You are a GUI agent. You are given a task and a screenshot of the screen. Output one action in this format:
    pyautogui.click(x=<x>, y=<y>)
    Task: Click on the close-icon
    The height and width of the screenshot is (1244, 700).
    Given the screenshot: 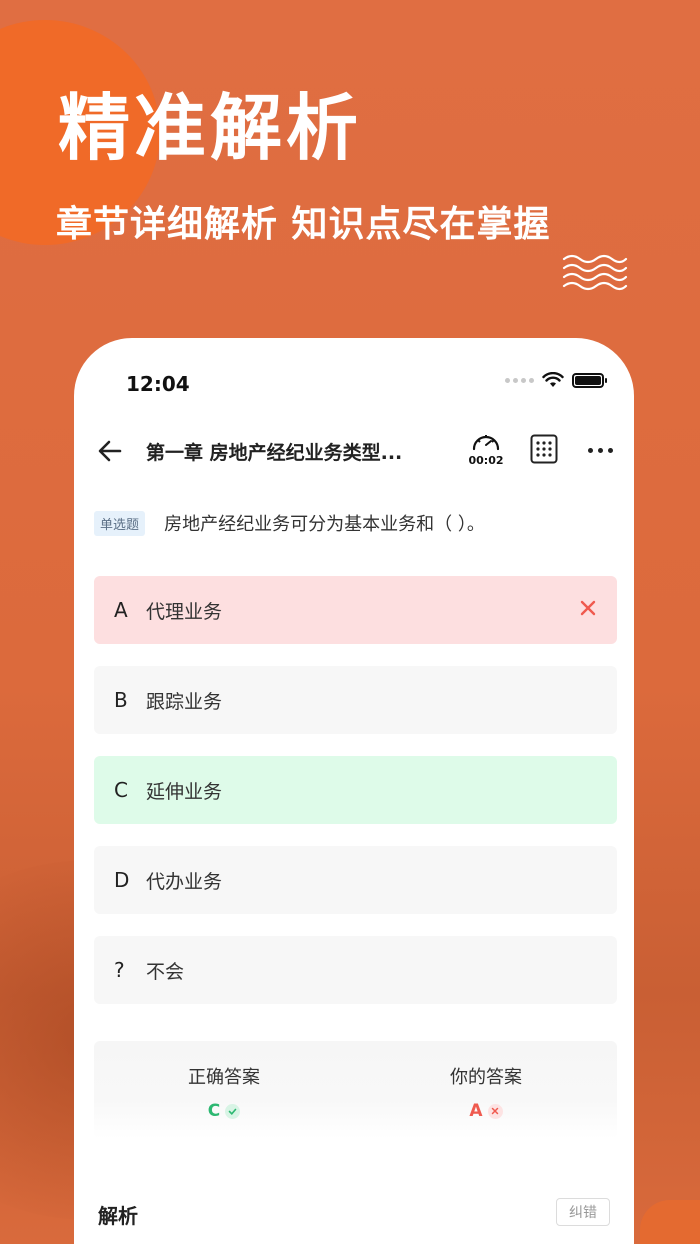 What is the action you would take?
    pyautogui.click(x=588, y=608)
    